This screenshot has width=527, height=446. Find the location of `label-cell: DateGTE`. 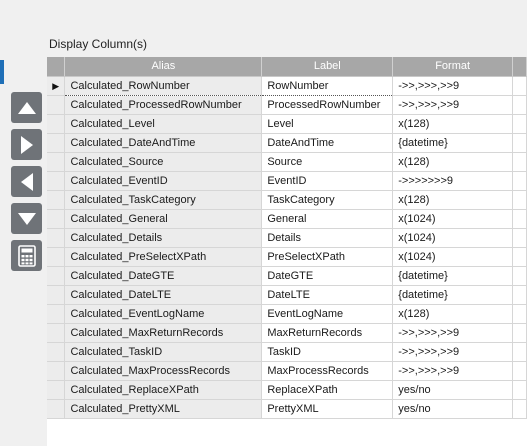

label-cell: DateGTE is located at coordinates (327, 276).